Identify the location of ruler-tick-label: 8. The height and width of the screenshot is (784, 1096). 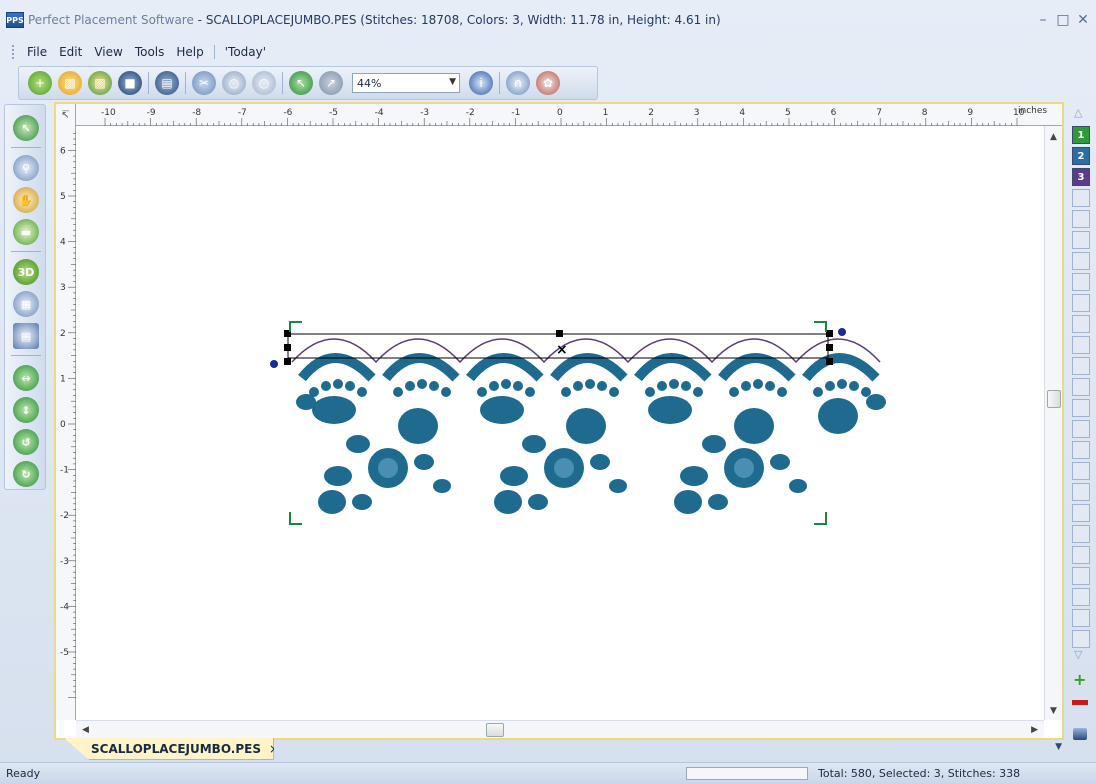
(925, 113).